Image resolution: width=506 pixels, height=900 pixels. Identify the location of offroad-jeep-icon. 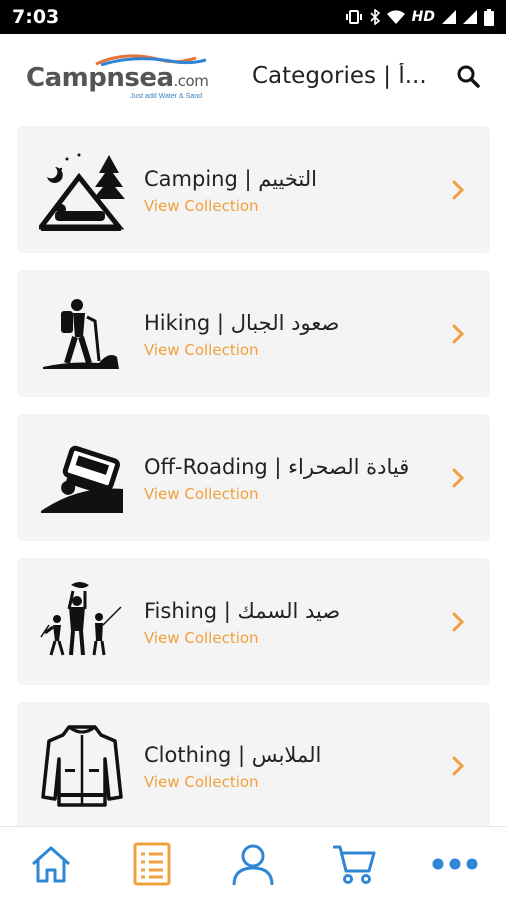
(82, 479).